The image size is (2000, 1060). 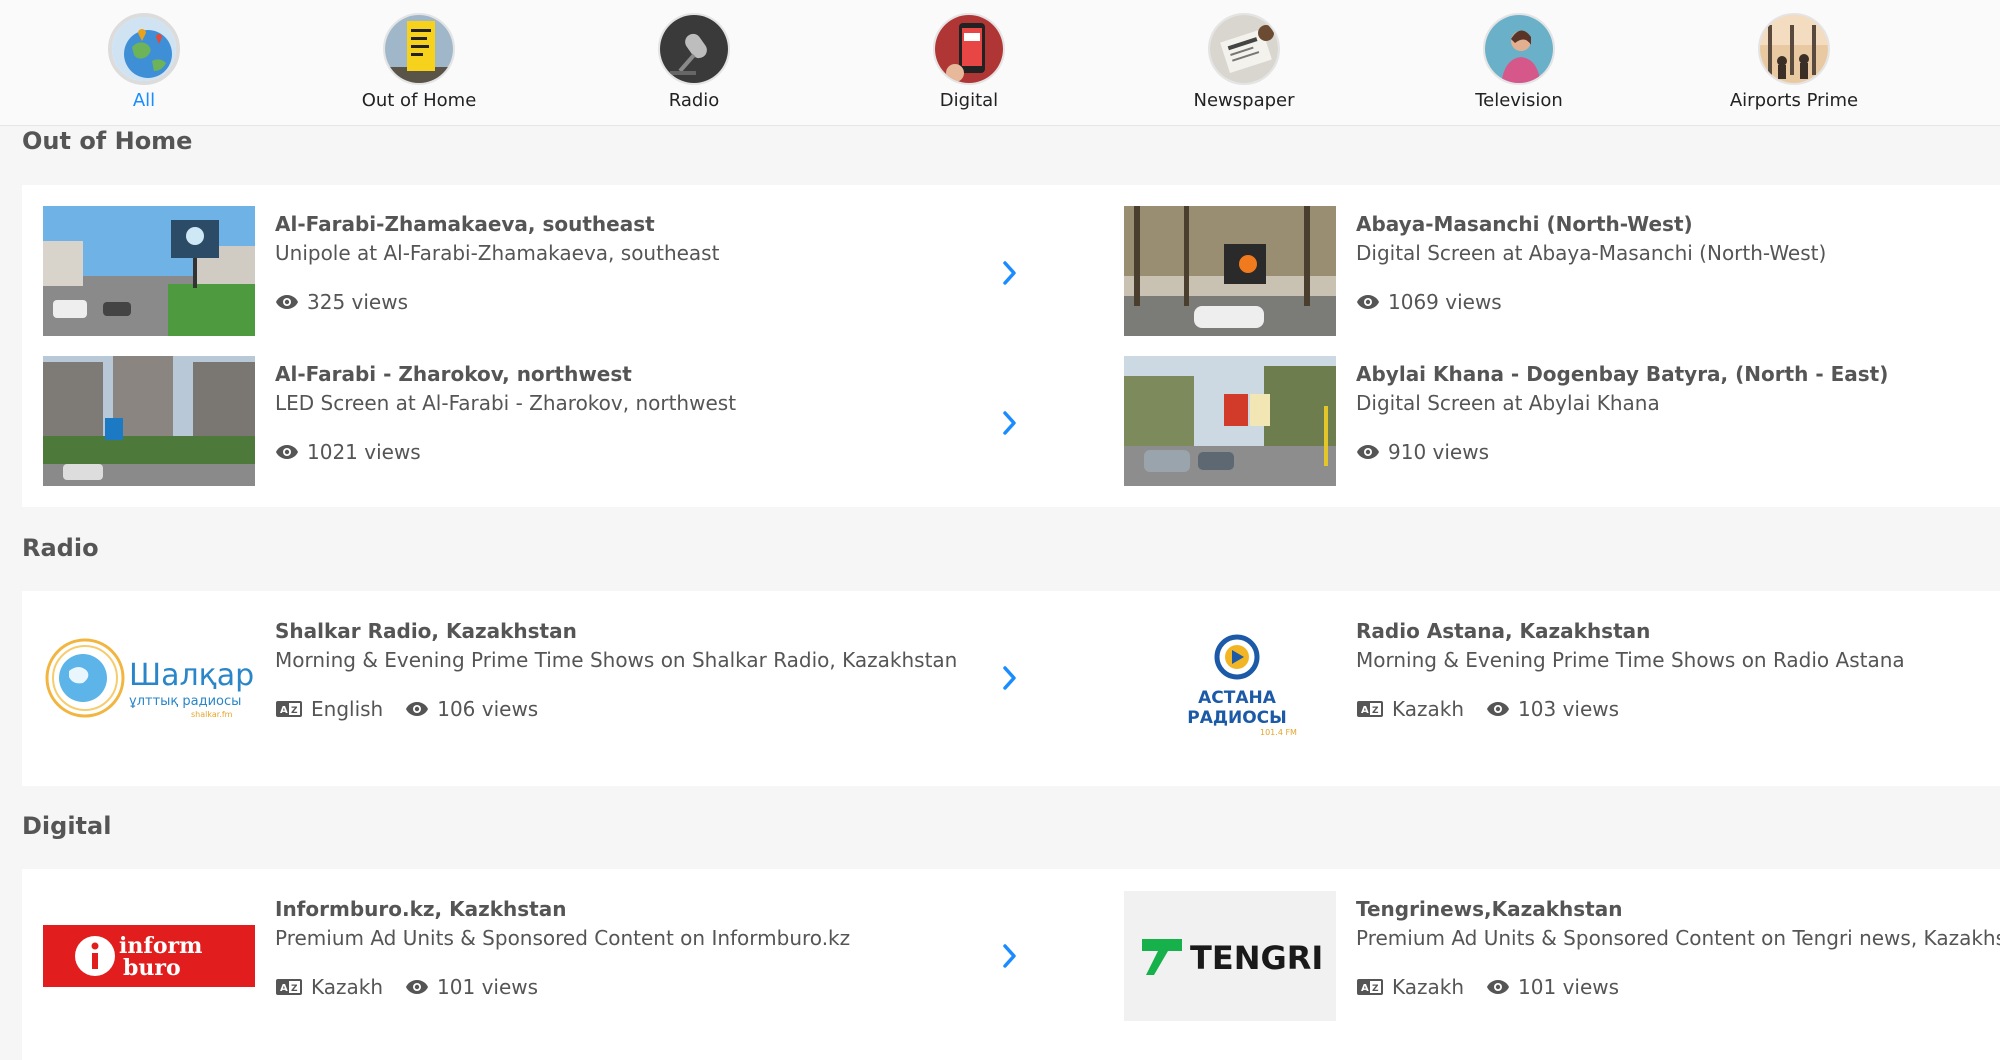 I want to click on listing-meta: 325 views, so click(x=352, y=302).